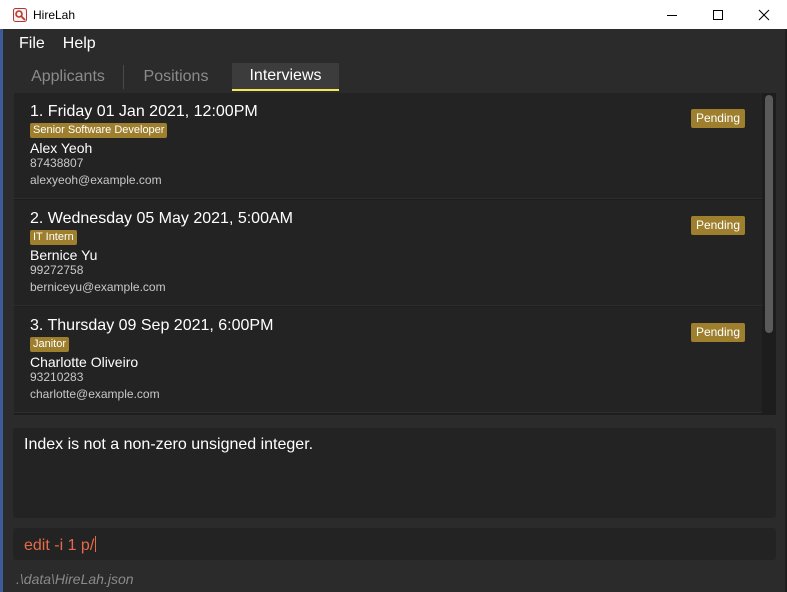  I want to click on position-tag: Senior Software Developer, so click(99, 130).